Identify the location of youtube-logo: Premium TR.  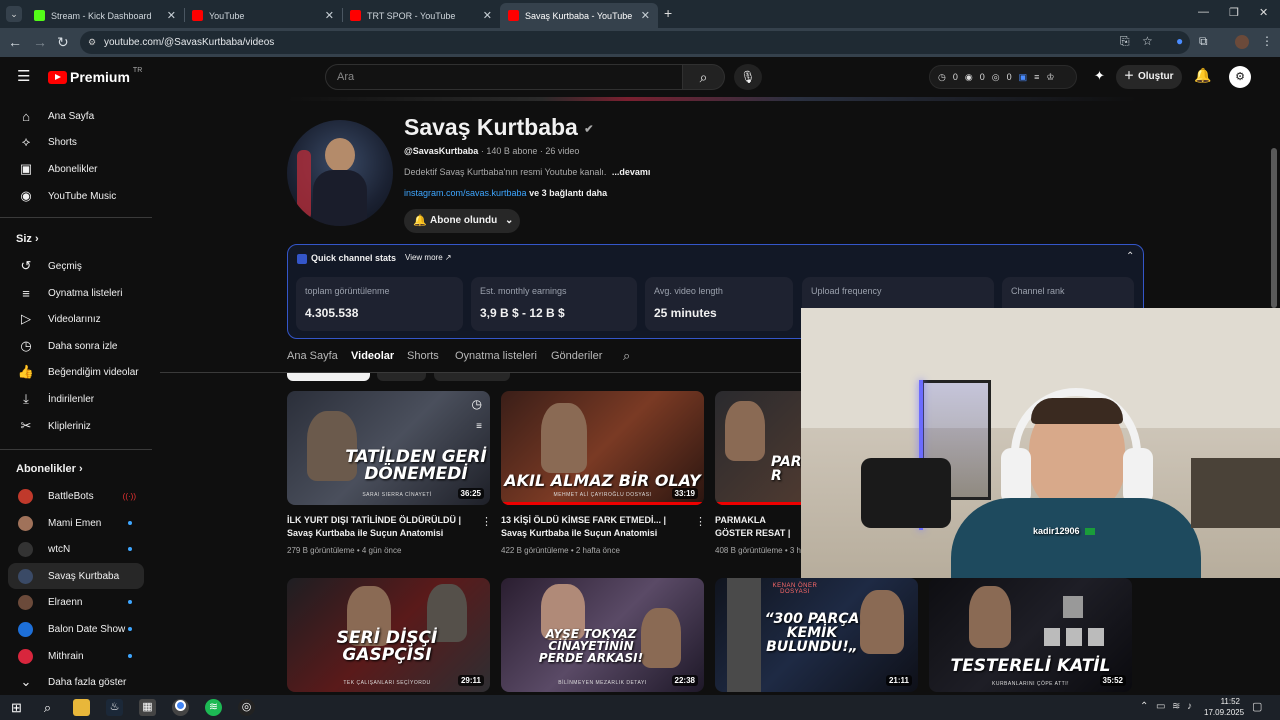
(95, 76).